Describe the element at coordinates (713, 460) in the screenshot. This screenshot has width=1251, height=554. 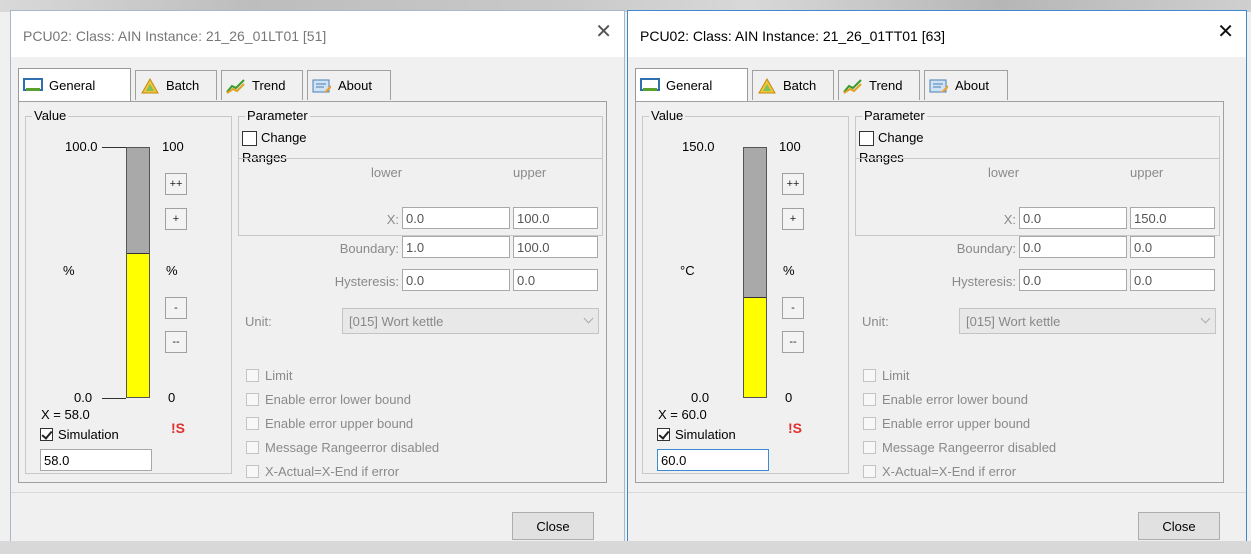
I see `simulation-value-input: 60.0` at that location.